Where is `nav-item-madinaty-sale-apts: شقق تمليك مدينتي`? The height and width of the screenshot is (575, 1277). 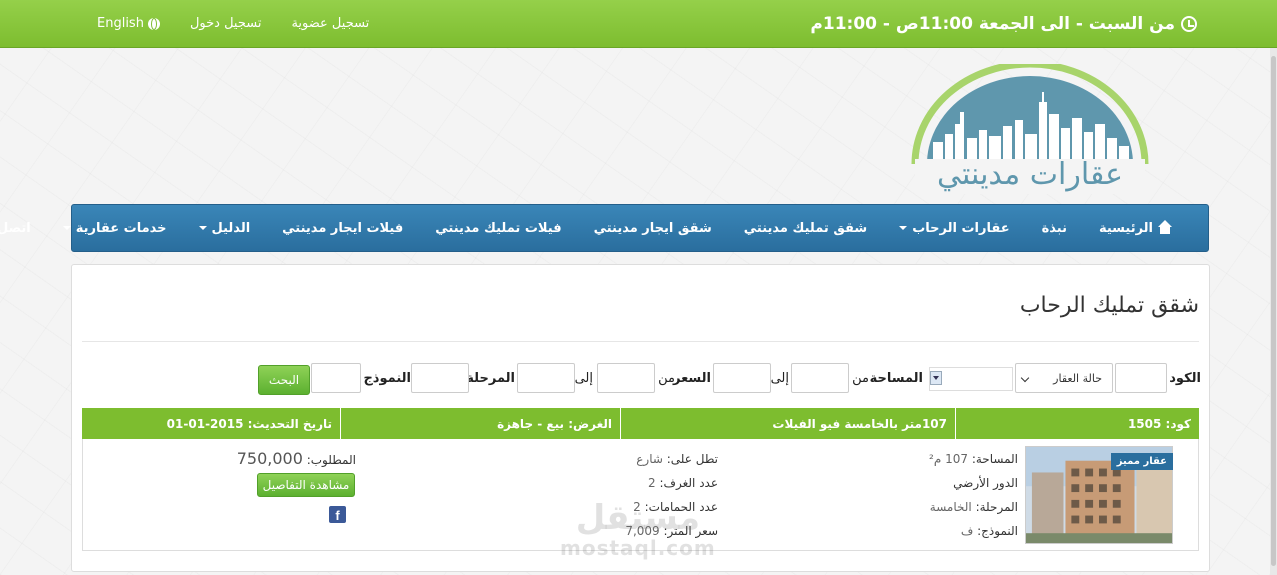 nav-item-madinaty-sale-apts: شقق تمليك مدينتي is located at coordinates (805, 228).